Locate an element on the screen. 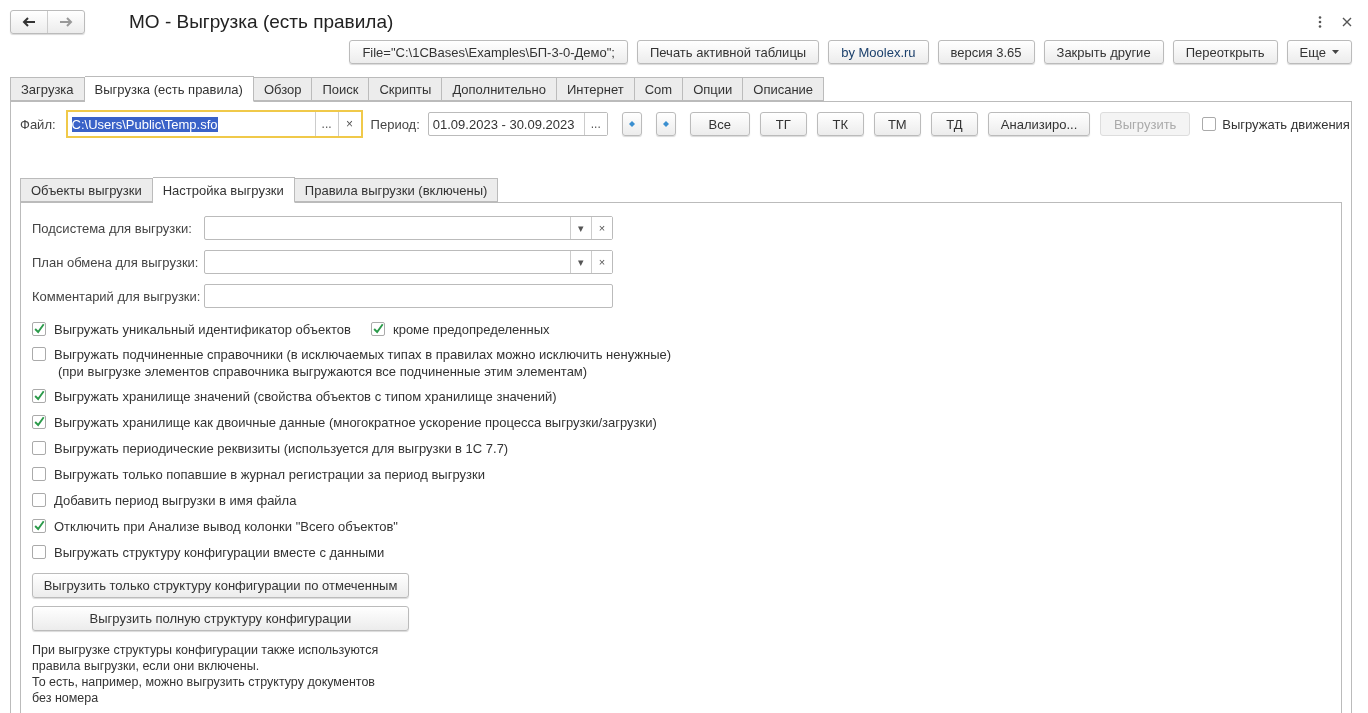 The image size is (1368, 713). checkbox-label: Выгружать движения is located at coordinates (1286, 124).